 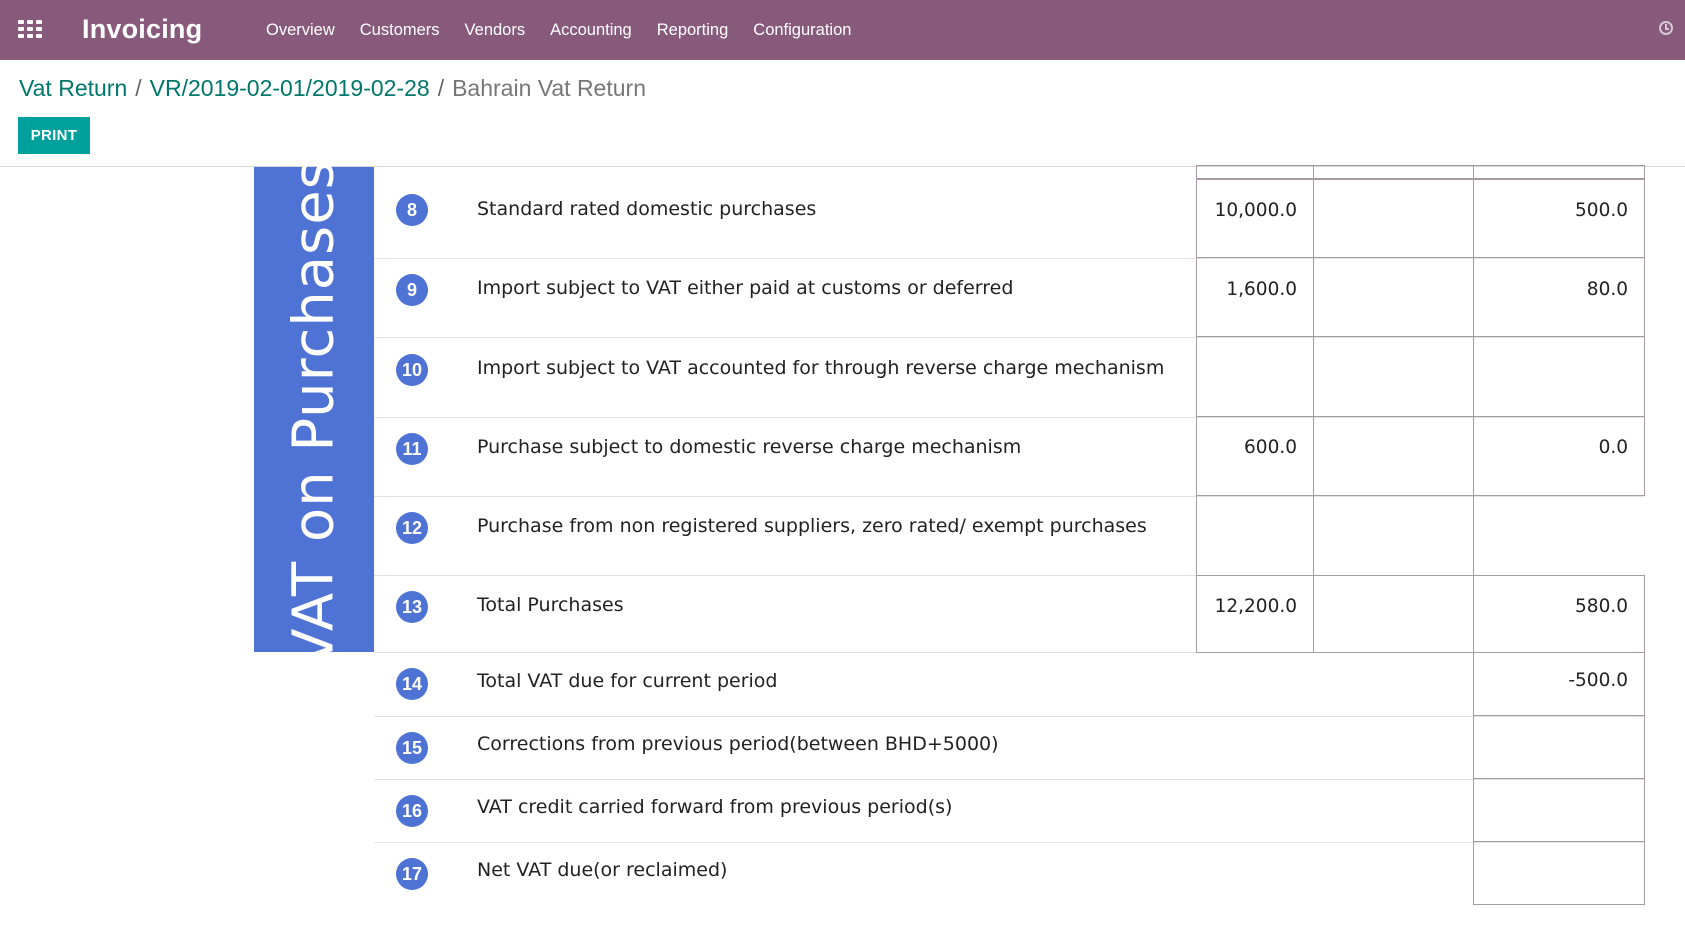 What do you see at coordinates (1009, 873) in the screenshot?
I see `table-row: 17 Net VAT due(or reclaimed)` at bounding box center [1009, 873].